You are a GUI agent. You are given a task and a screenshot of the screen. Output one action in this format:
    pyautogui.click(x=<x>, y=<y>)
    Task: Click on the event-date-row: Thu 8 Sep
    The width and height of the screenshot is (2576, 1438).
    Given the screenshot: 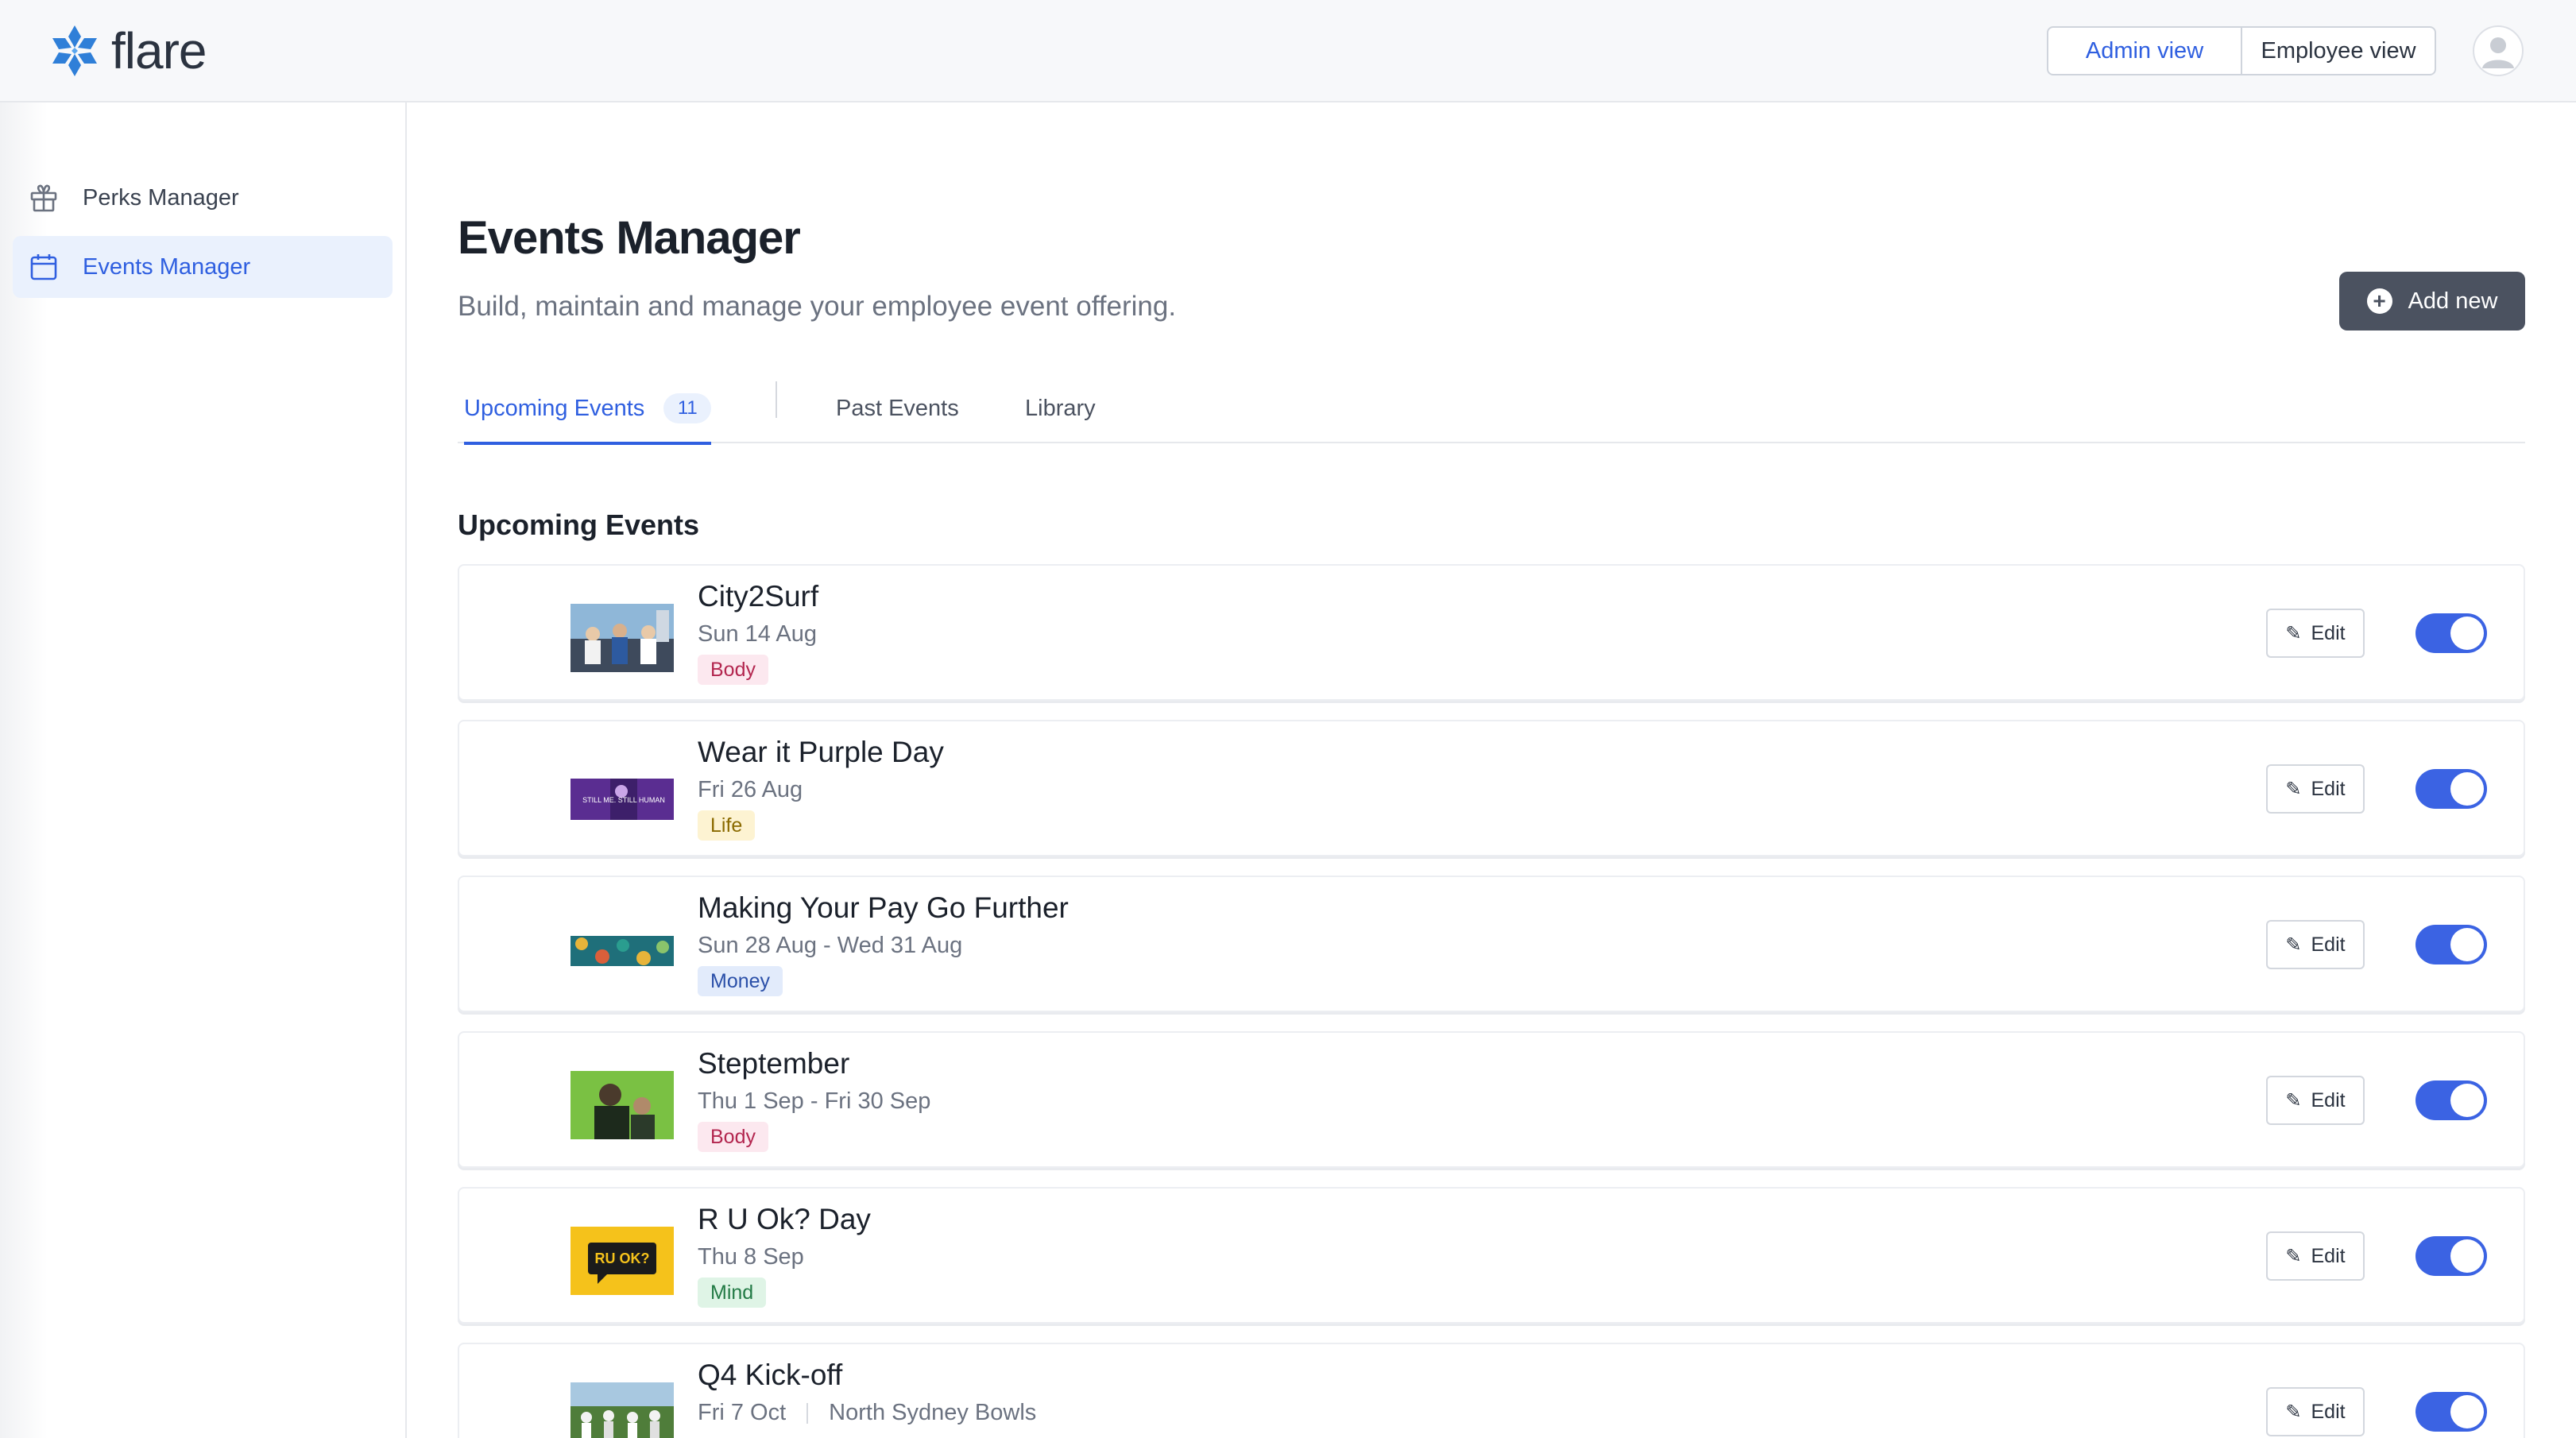 What is the action you would take?
    pyautogui.click(x=751, y=1257)
    